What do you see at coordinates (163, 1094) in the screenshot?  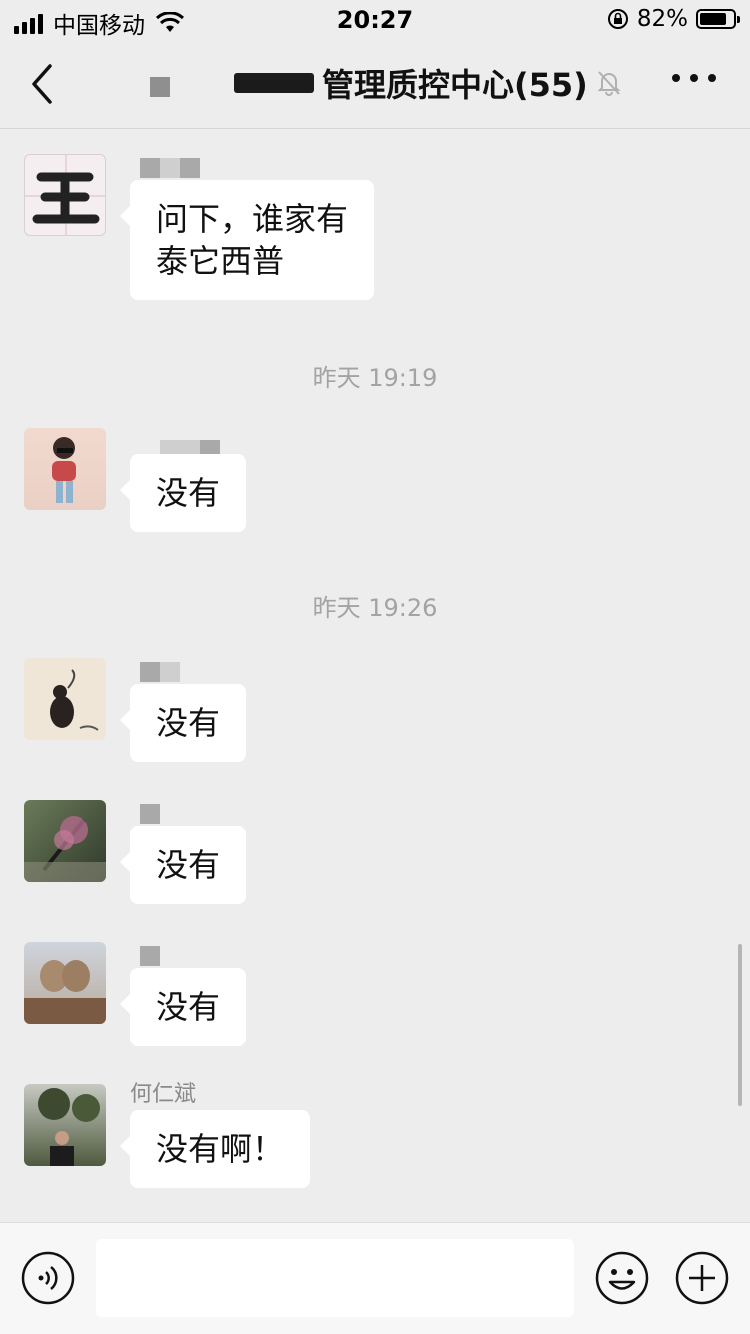 I see `sender-name: 何仁斌` at bounding box center [163, 1094].